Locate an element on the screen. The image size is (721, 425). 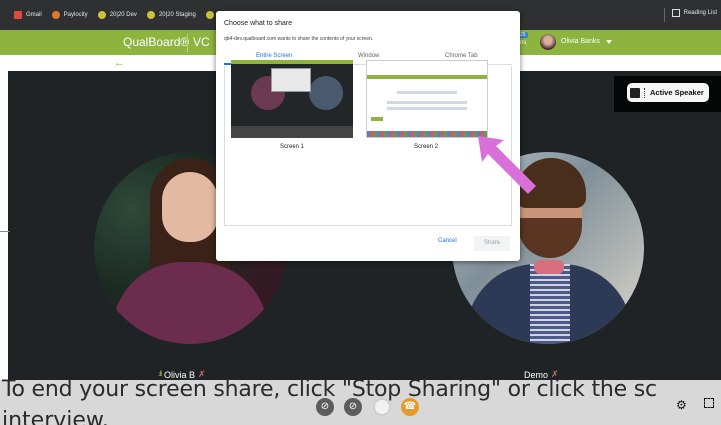
thumbnail-dock is located at coordinates (427, 134).